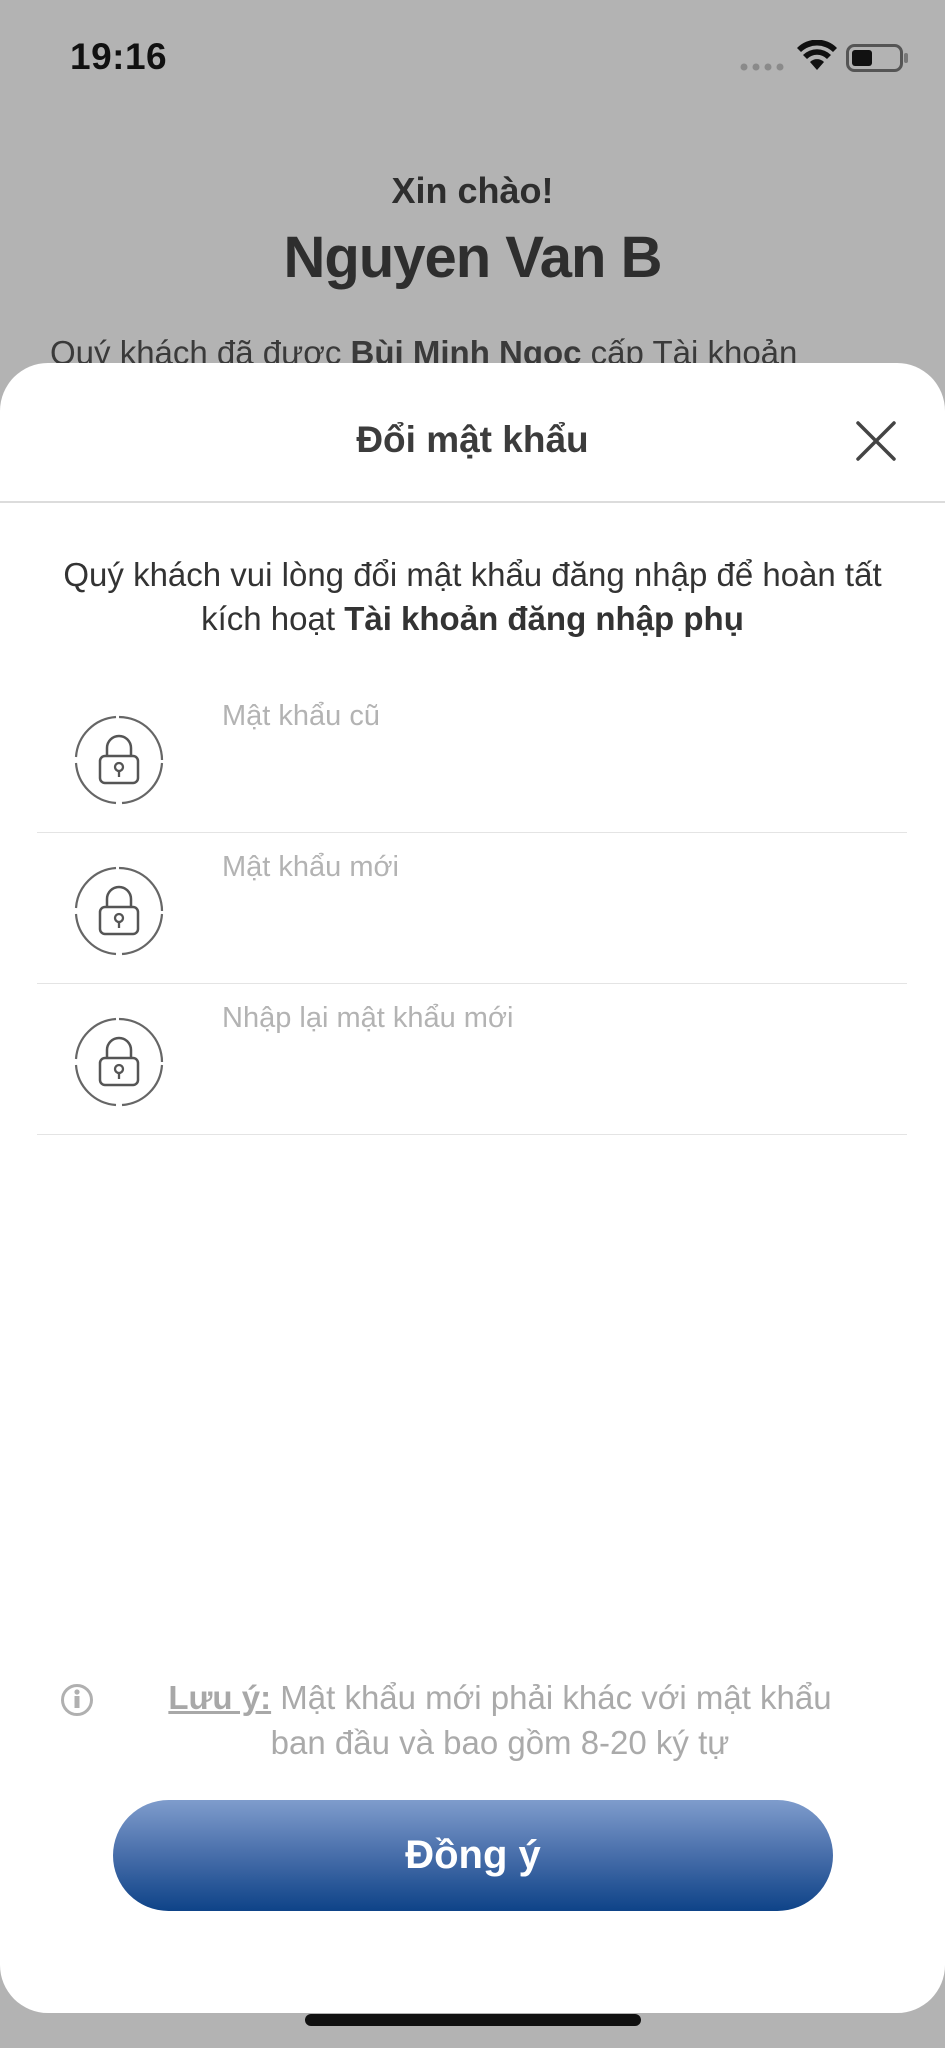 This screenshot has width=945, height=2048. What do you see at coordinates (552, 1018) in the screenshot?
I see `confirm-password-input` at bounding box center [552, 1018].